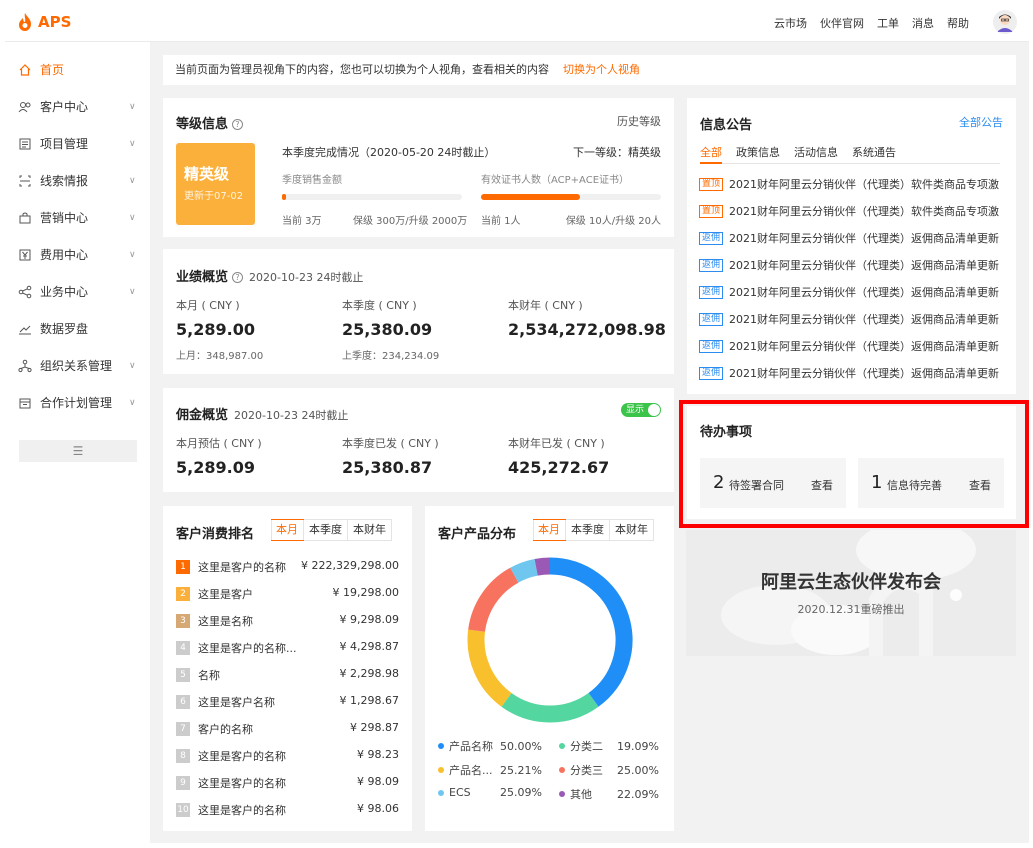 This screenshot has height=848, width=1033. Describe the element at coordinates (77, 254) in the screenshot. I see `sidebar-item-billing: 费用中心 ∨` at that location.